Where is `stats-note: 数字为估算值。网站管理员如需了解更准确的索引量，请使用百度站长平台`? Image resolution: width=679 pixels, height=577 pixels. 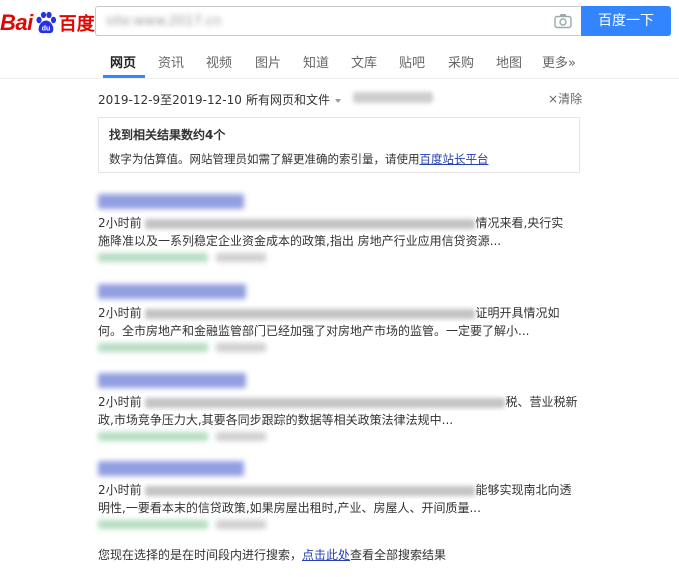
stats-note: 数字为估算值。网站管理员如需了解更准确的索引量，请使用百度站长平台 is located at coordinates (339, 159).